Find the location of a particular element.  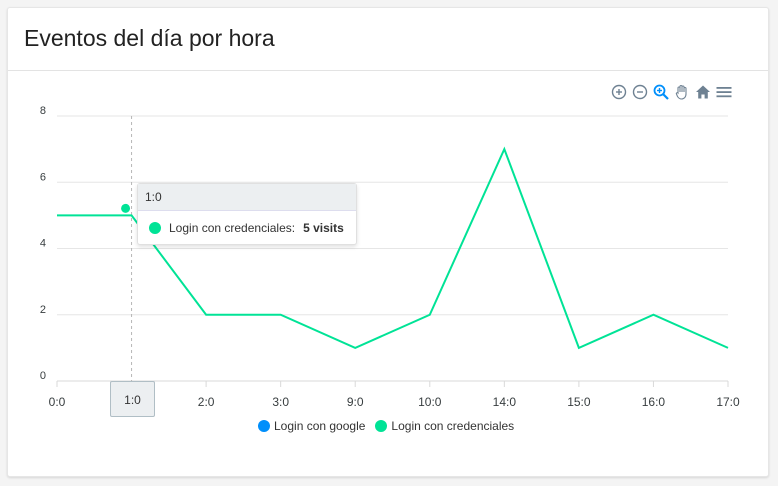

zoom-out-icon is located at coordinates (640, 92).